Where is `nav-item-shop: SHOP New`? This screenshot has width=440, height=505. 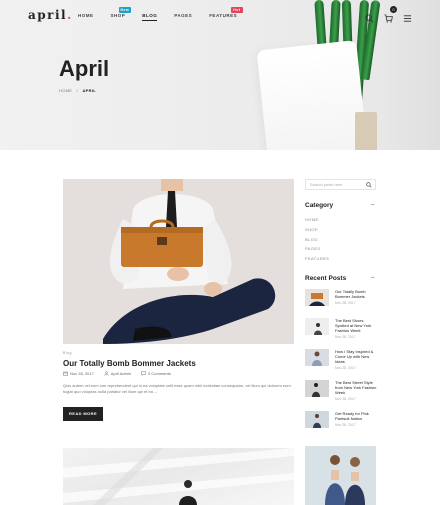
nav-item-shop: SHOP New is located at coordinates (121, 14).